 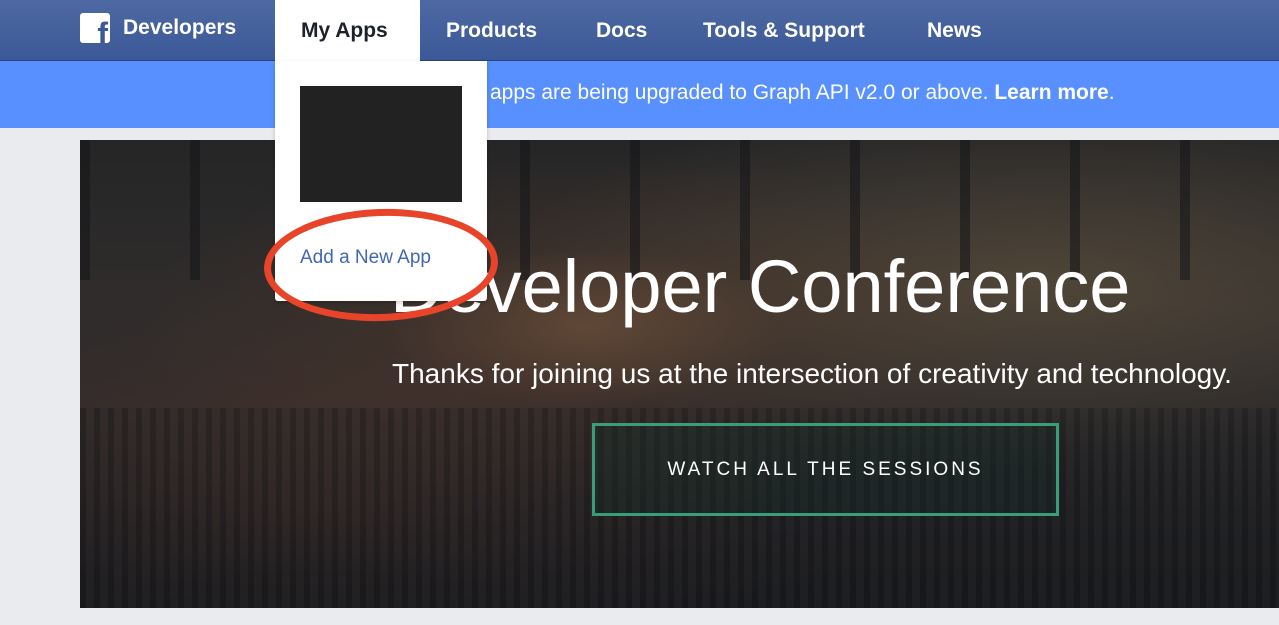 I want to click on hero-title: Developer Conference, so click(x=760, y=286).